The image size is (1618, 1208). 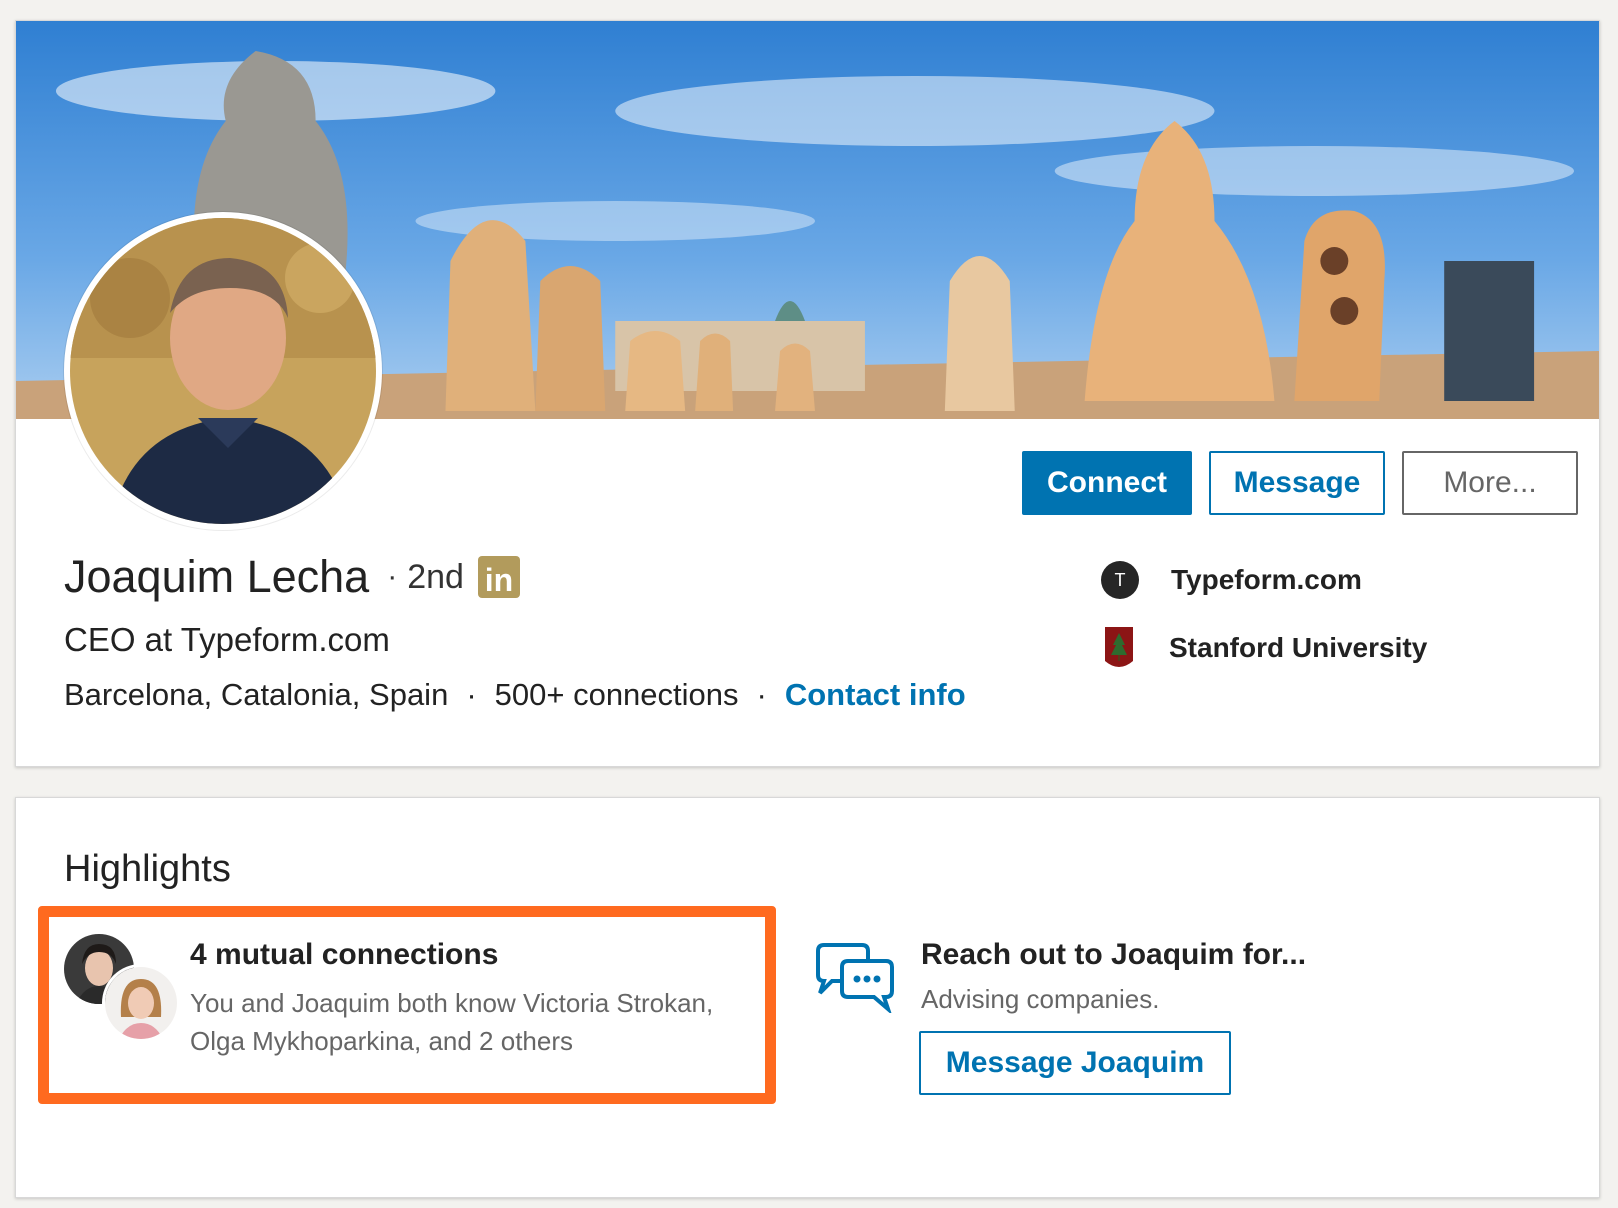 What do you see at coordinates (1075, 1063) in the screenshot?
I see `message-joaquim-button: Message Joaquim` at bounding box center [1075, 1063].